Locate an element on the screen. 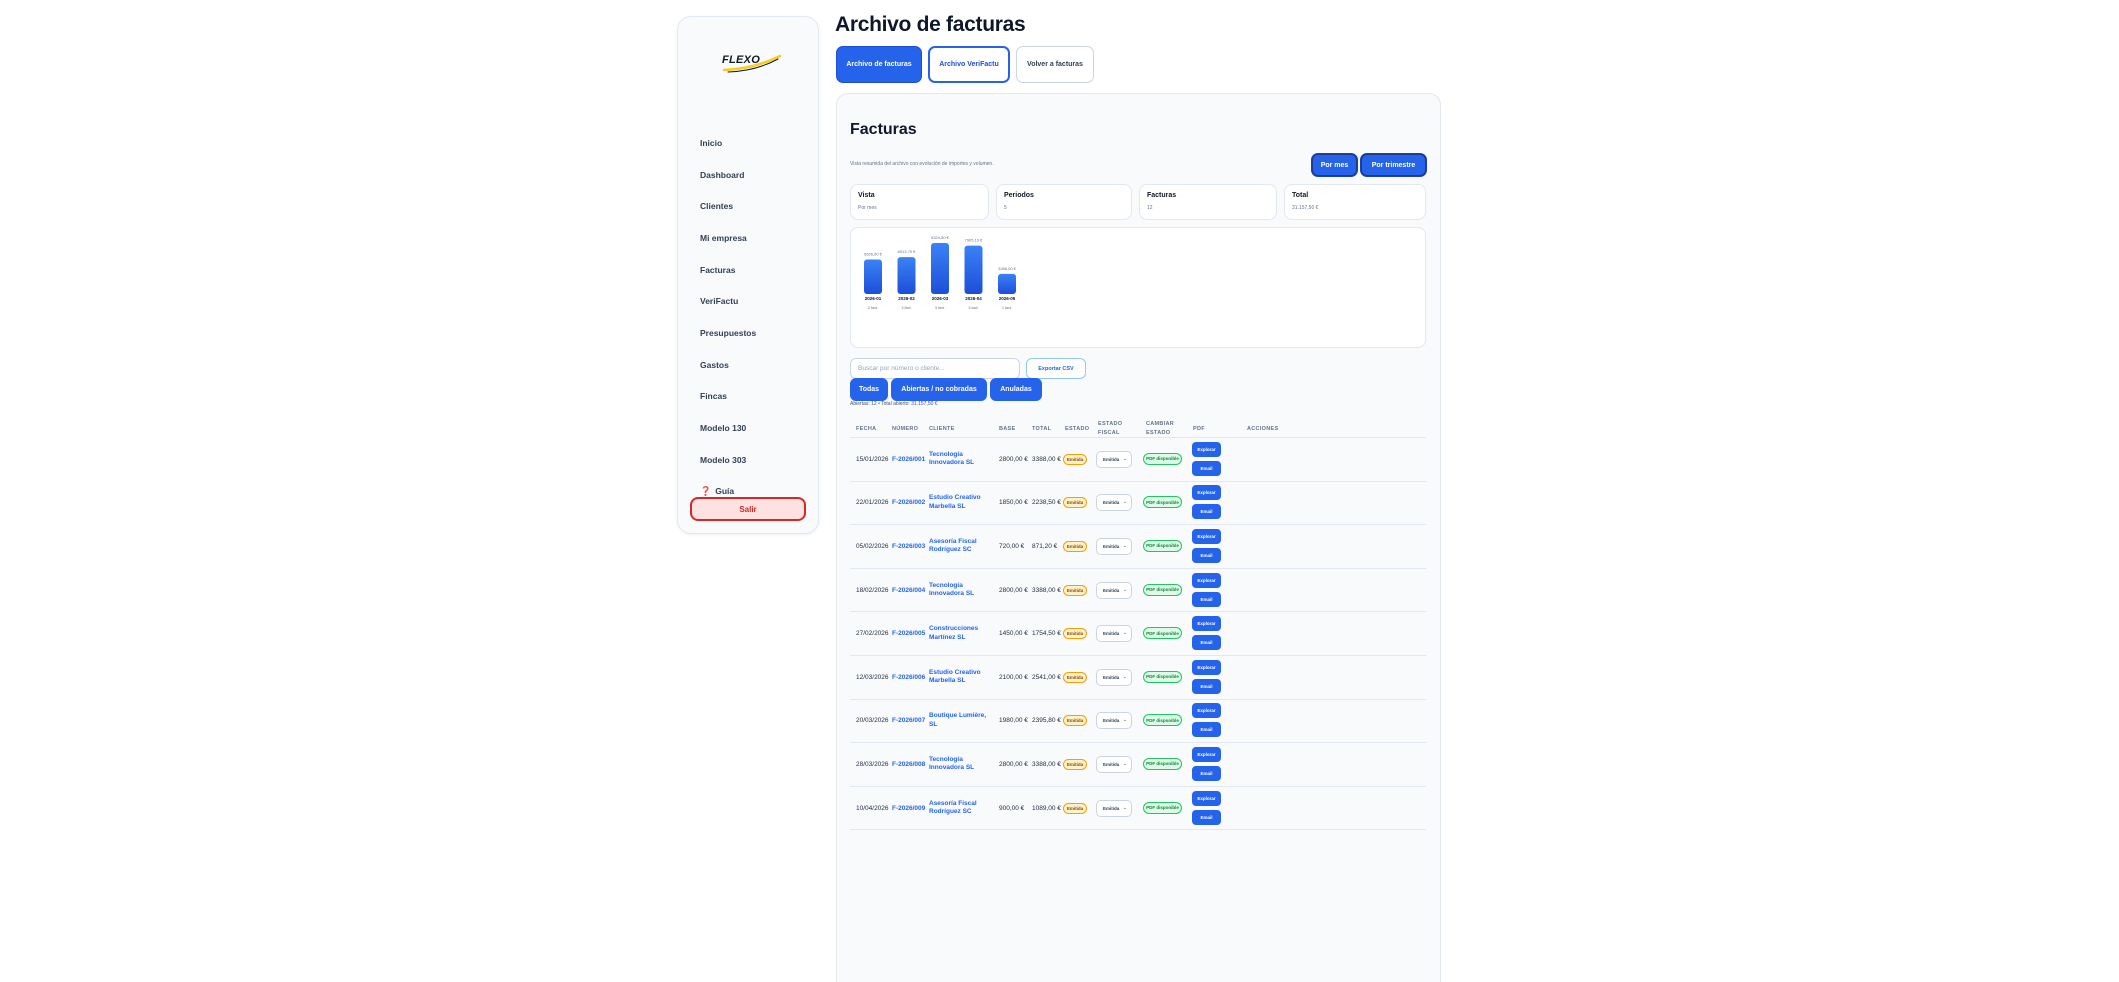 This screenshot has width=2119, height=982. sidebar-item-modelo-130: Modelo 130 is located at coordinates (728, 428).